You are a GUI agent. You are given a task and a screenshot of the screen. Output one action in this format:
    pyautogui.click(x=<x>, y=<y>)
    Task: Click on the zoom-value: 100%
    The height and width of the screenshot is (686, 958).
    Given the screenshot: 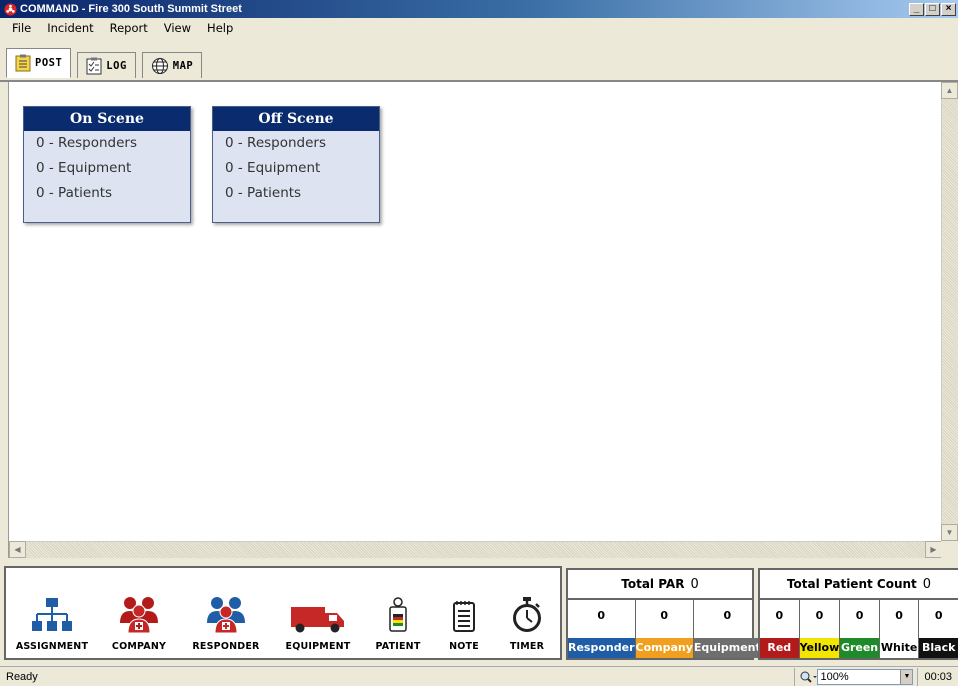 What is the action you would take?
    pyautogui.click(x=834, y=676)
    